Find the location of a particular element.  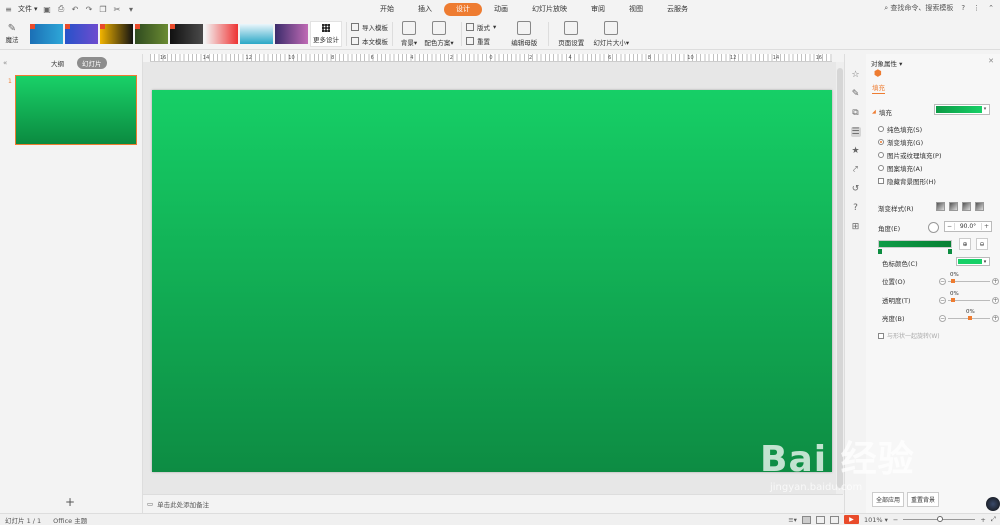

add-slide-button: + is located at coordinates (70, 502).